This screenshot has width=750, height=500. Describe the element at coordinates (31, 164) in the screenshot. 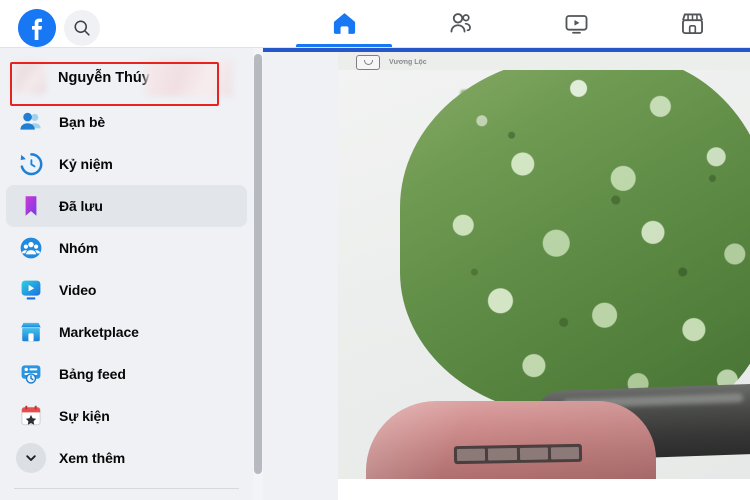

I see `clock-history-icon` at that location.